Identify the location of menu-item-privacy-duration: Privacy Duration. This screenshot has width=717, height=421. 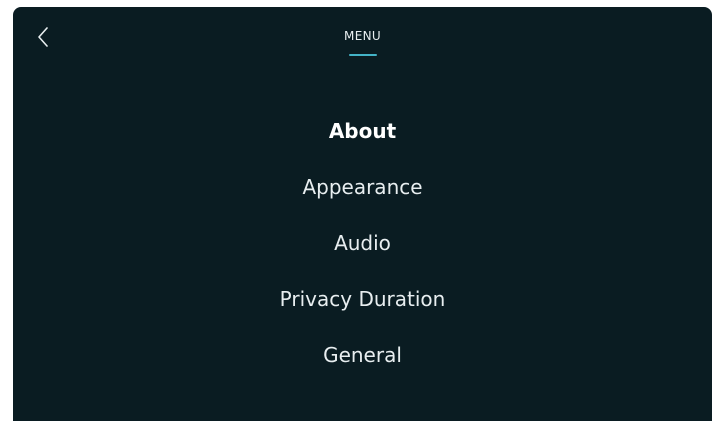
(362, 299).